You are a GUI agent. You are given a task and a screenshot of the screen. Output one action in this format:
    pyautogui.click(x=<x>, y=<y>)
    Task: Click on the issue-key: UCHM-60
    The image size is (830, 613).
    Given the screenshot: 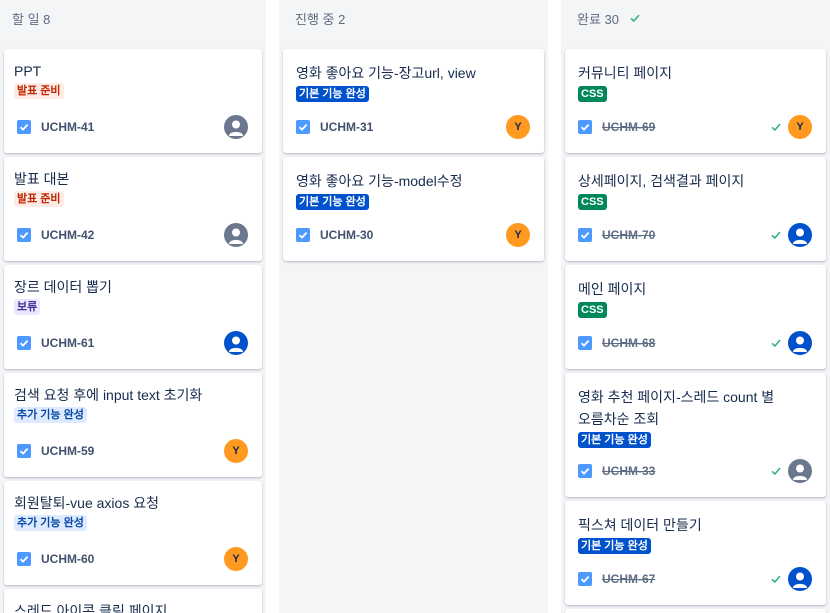 What is the action you would take?
    pyautogui.click(x=67, y=559)
    